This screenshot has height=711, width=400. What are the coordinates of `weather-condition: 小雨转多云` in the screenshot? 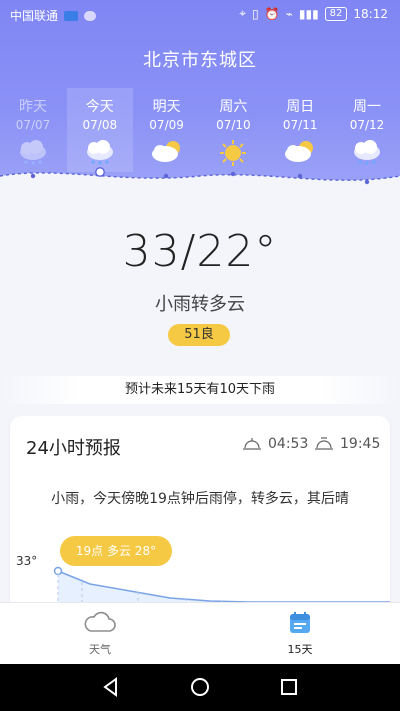 It's located at (200, 304).